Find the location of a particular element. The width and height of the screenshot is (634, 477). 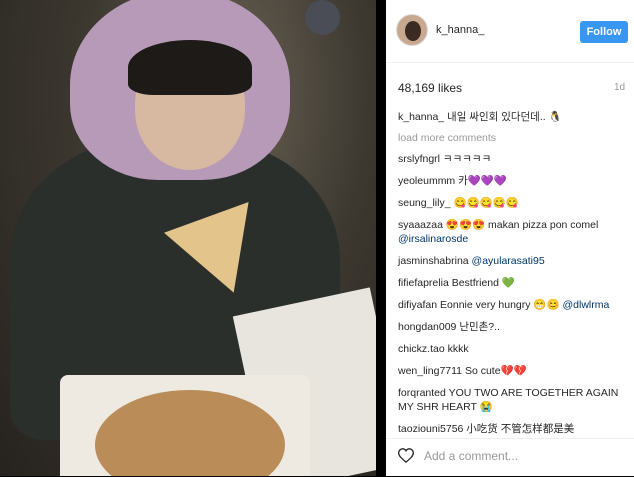

comment-mention: @dlwlrma is located at coordinates (585, 305).